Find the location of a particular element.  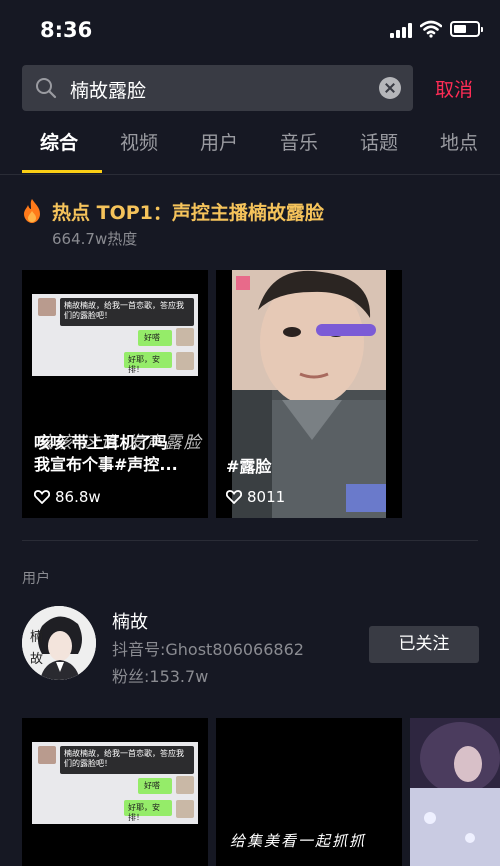

user-fans-count: 粉丝:153.7w is located at coordinates (160, 676).